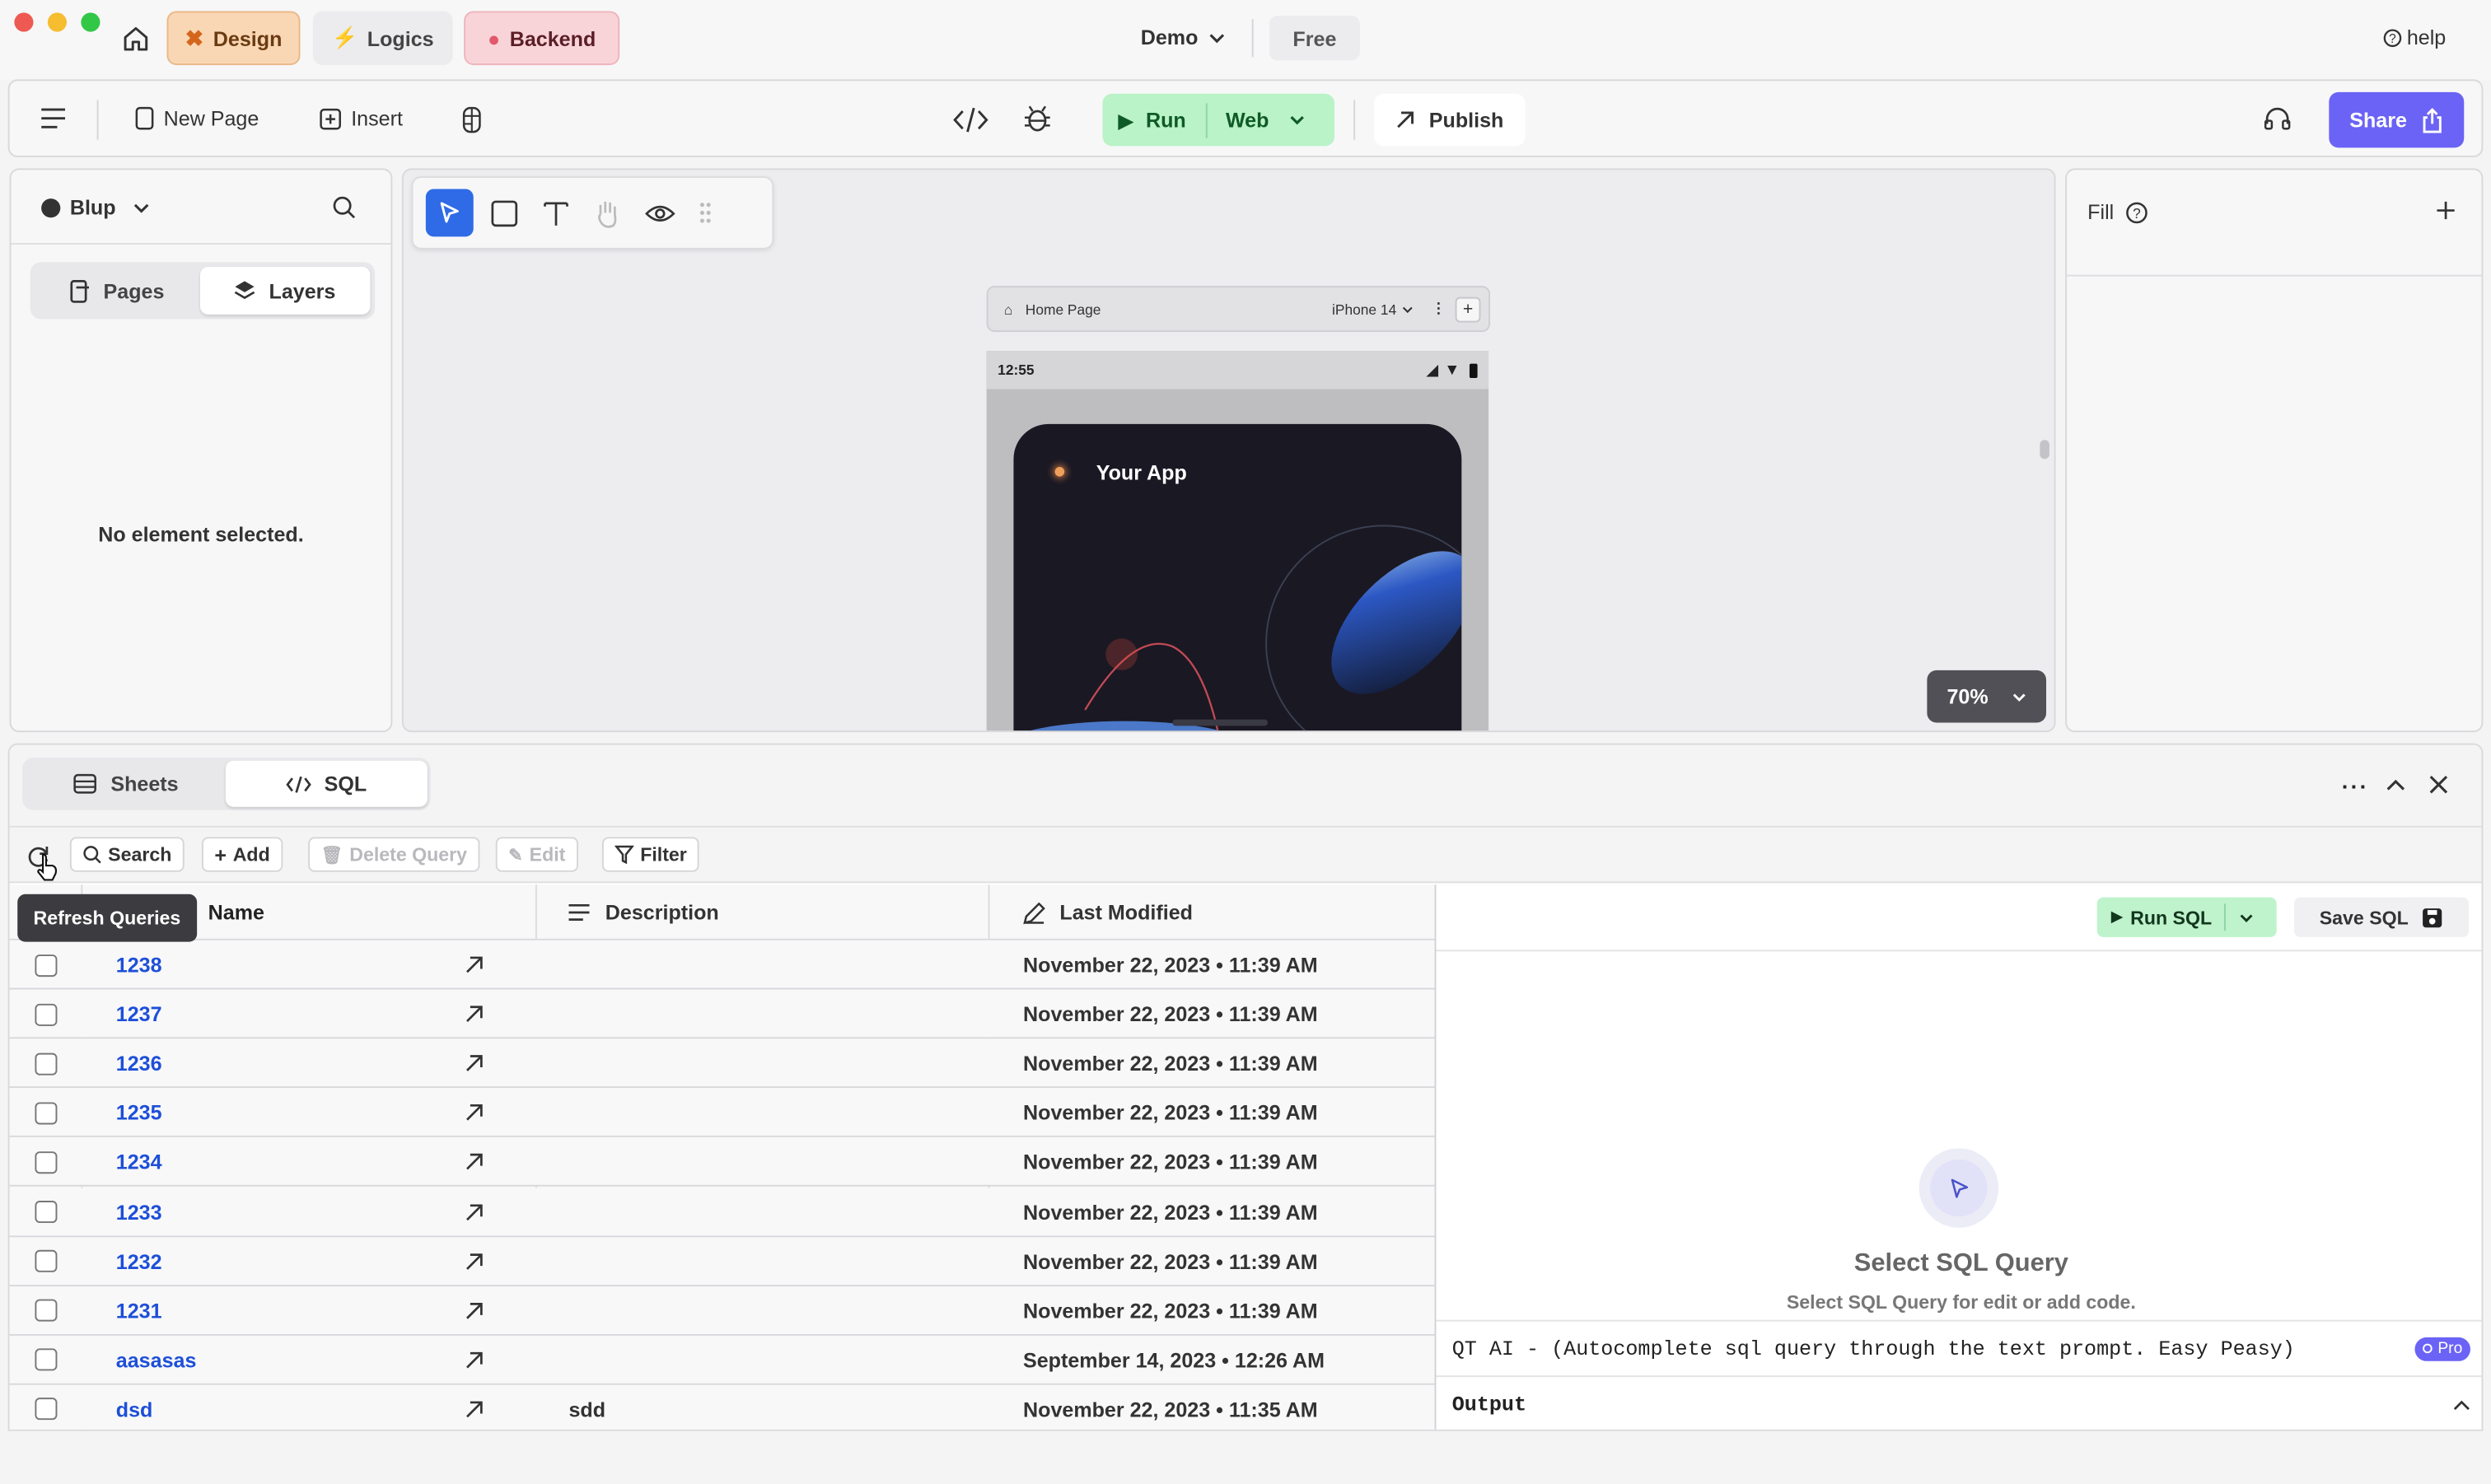  What do you see at coordinates (139, 1212) in the screenshot?
I see `query-name-link: 1233` at bounding box center [139, 1212].